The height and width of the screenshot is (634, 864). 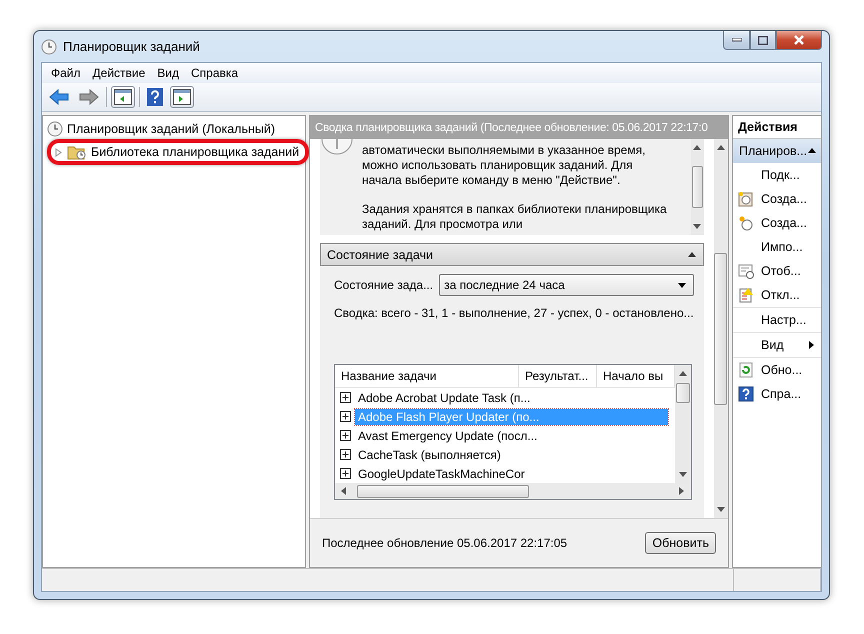 What do you see at coordinates (511, 454) in the screenshot?
I see `task-row: CacheTask (выполняется)` at bounding box center [511, 454].